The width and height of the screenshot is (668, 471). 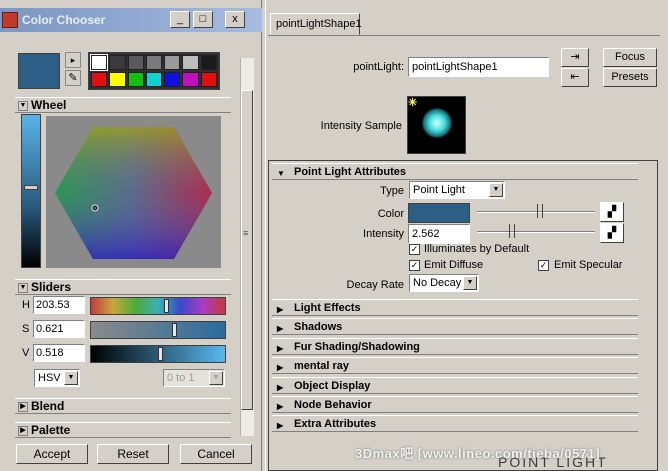 What do you see at coordinates (235, 19) in the screenshot?
I see `close-button: x` at bounding box center [235, 19].